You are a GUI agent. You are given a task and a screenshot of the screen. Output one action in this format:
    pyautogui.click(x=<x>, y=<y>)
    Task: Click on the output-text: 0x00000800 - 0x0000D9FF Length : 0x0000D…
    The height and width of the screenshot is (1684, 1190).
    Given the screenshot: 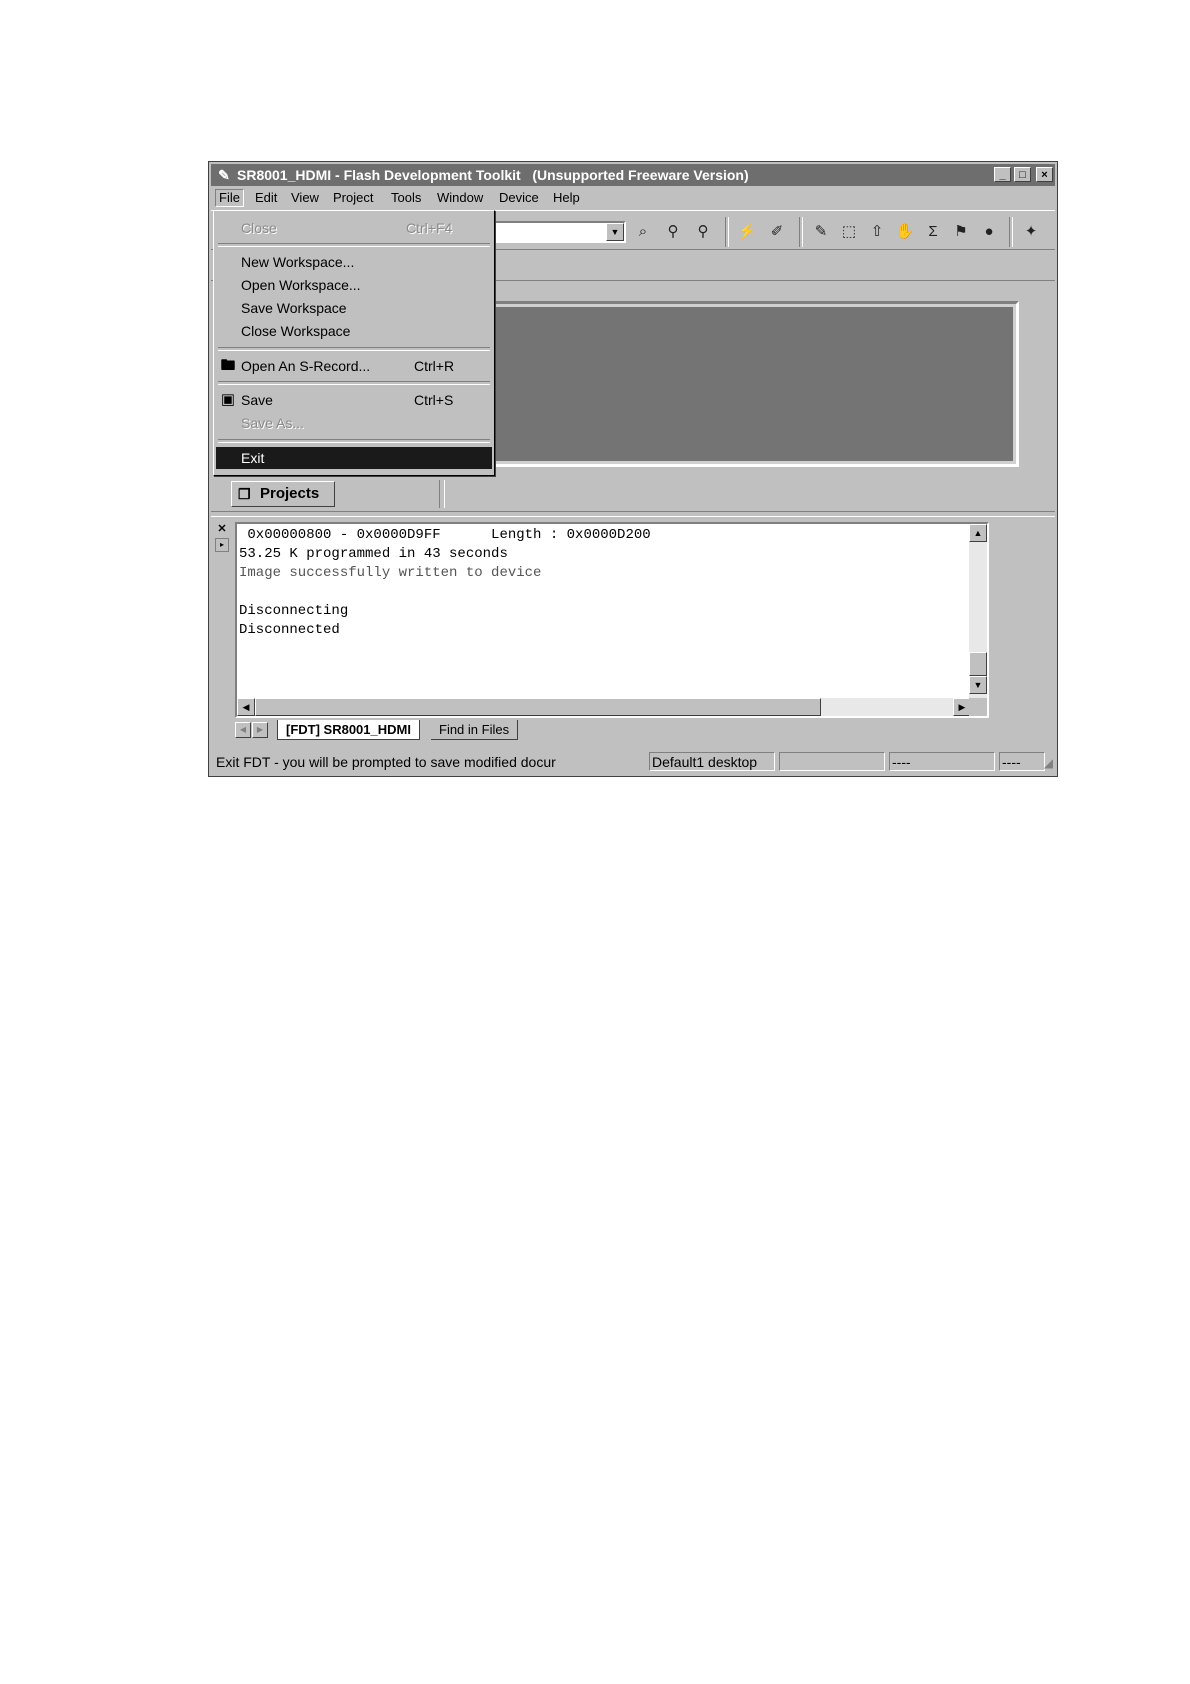 What is the action you would take?
    pyautogui.click(x=612, y=620)
    